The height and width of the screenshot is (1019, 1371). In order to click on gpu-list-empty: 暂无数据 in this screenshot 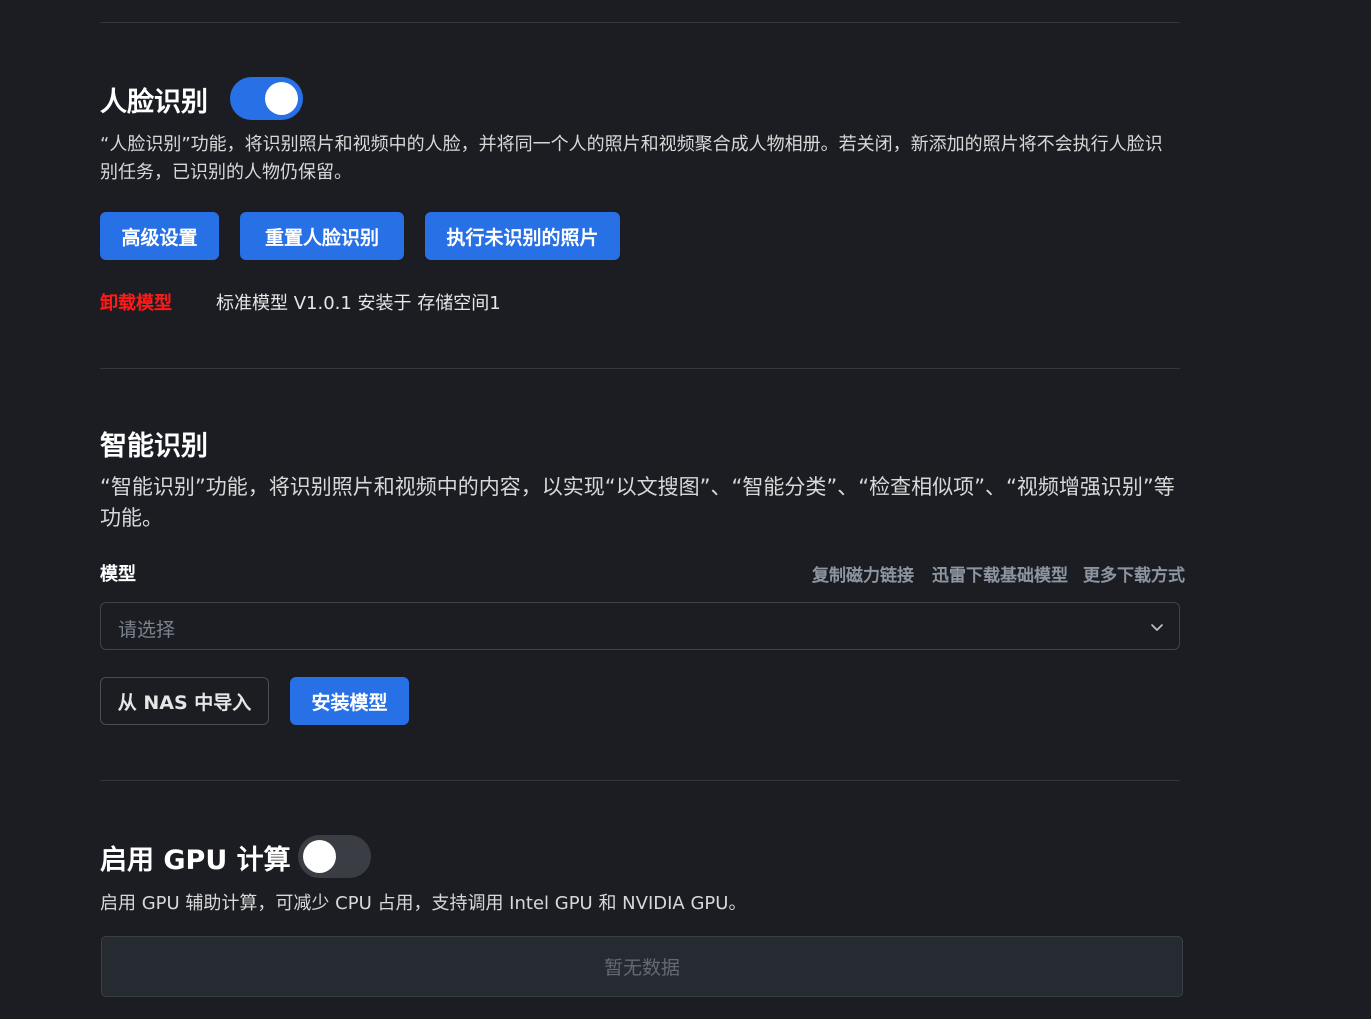, I will do `click(642, 966)`.